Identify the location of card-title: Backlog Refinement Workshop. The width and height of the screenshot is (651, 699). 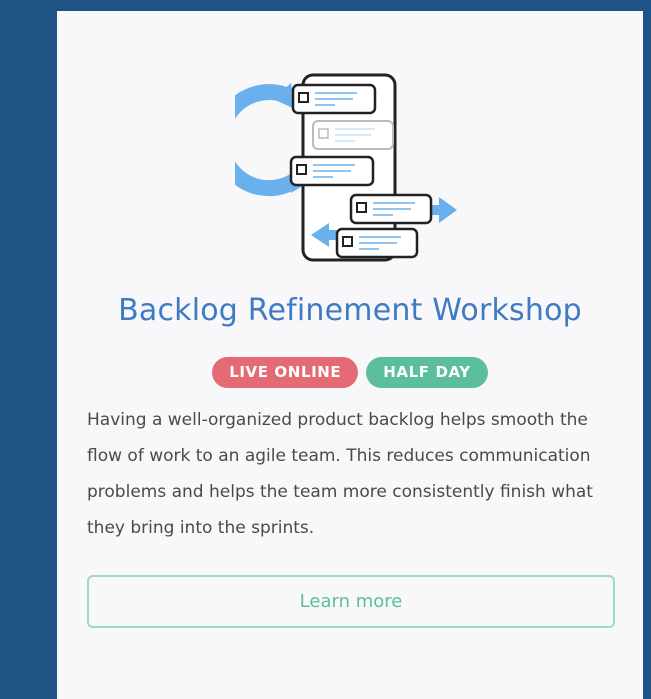
(350, 310).